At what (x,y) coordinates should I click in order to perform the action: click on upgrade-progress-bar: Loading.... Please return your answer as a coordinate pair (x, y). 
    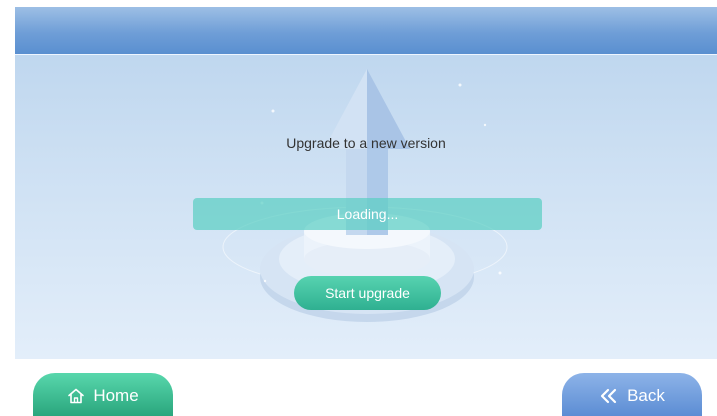
    Looking at the image, I should click on (367, 214).